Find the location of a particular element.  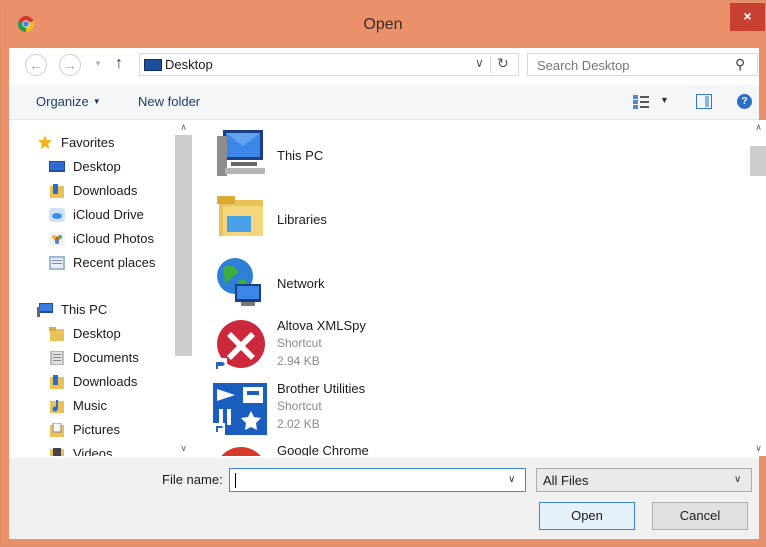

sidebar-item-pictures: Pictures is located at coordinates (94, 430).